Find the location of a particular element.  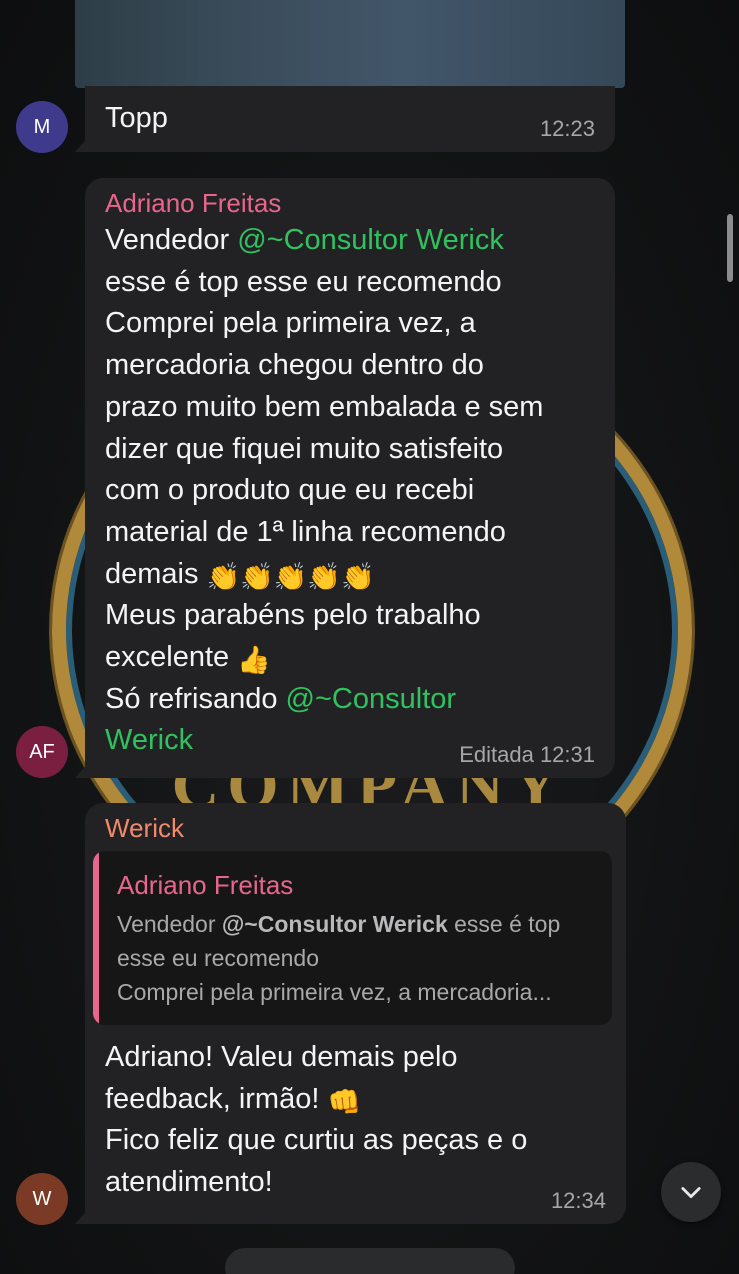

mention-link-continued: Werick is located at coordinates (149, 740).